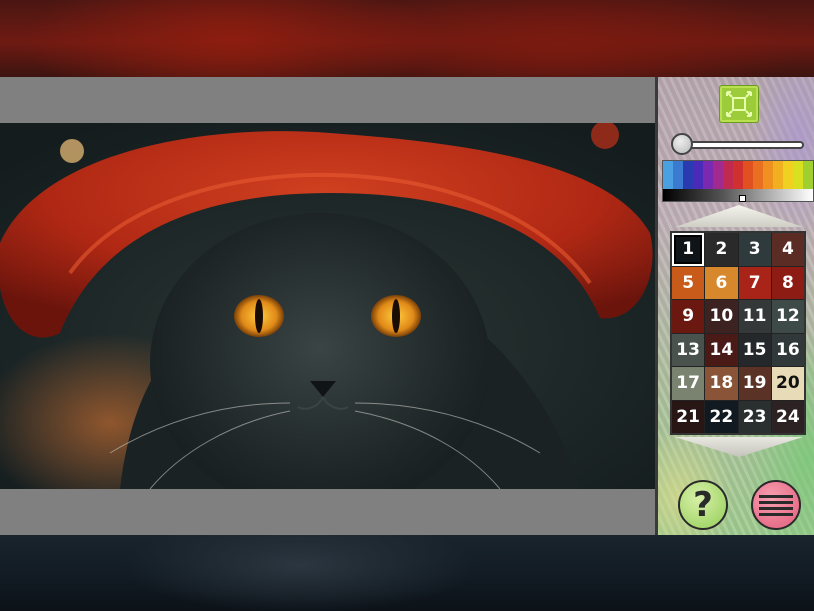 The image size is (814, 611). I want to click on palette-swatch-3: 3, so click(754, 249).